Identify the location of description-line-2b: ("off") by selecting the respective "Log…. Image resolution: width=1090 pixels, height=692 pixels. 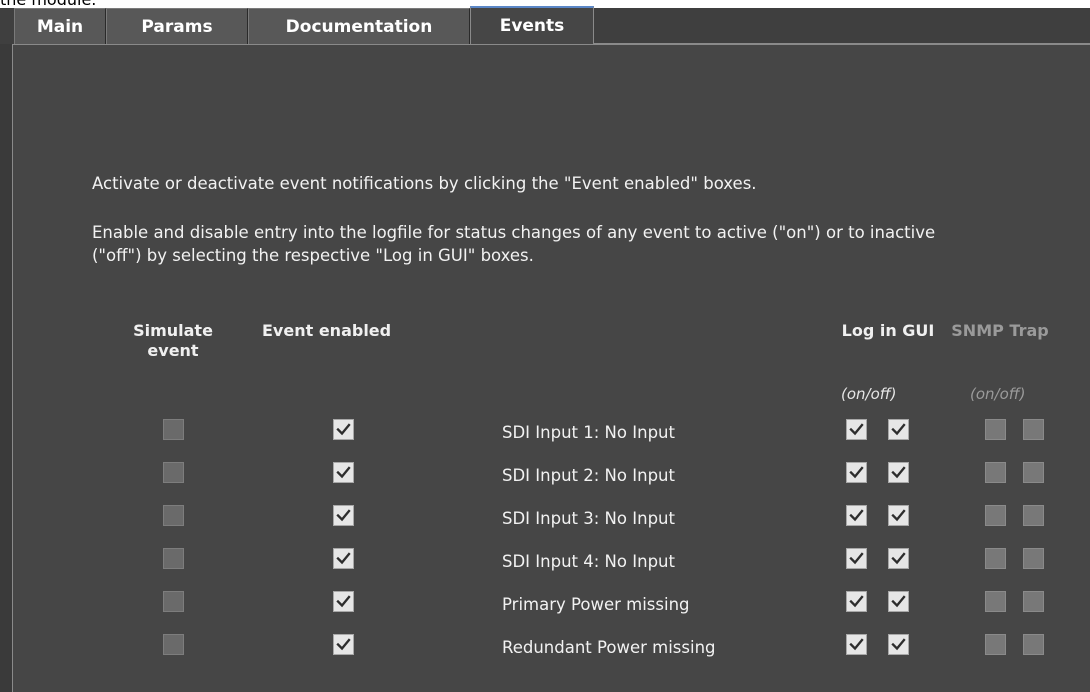
(313, 255).